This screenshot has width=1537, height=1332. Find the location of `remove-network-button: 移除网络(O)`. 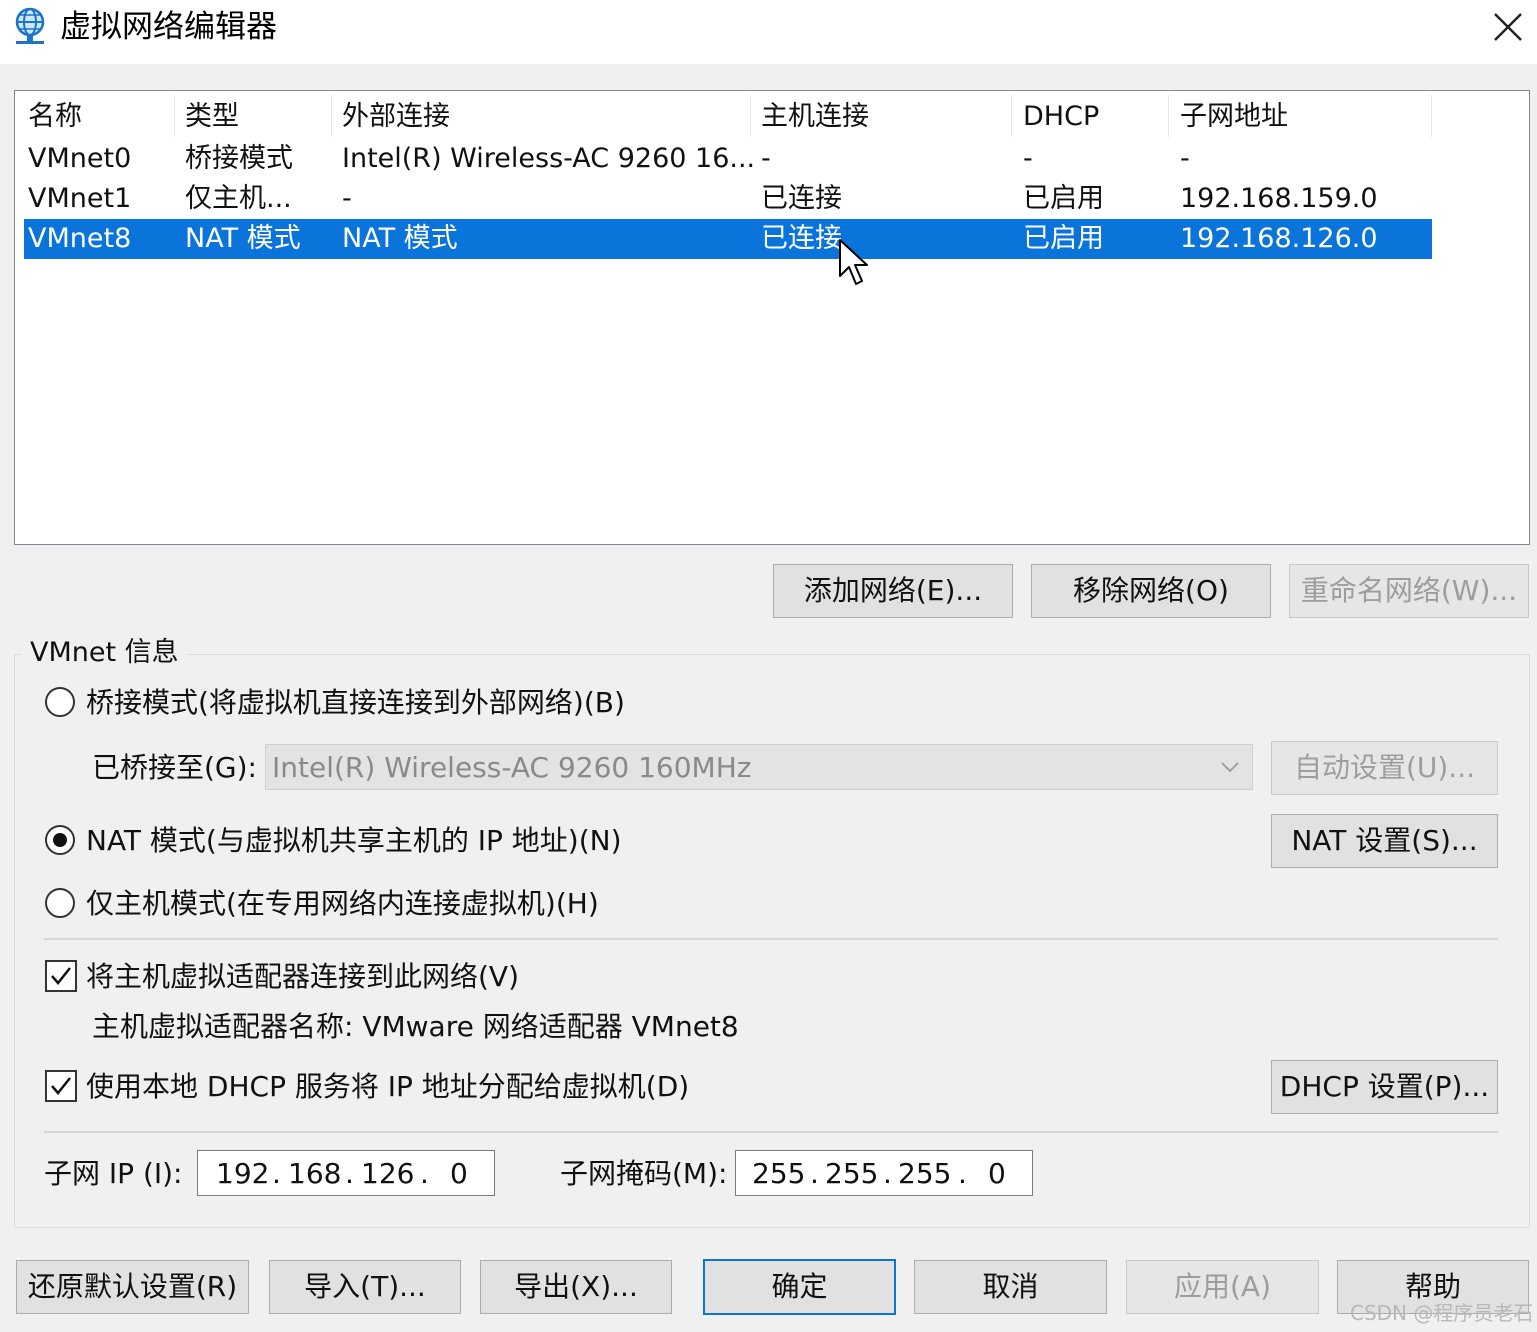

remove-network-button: 移除网络(O) is located at coordinates (1151, 591).